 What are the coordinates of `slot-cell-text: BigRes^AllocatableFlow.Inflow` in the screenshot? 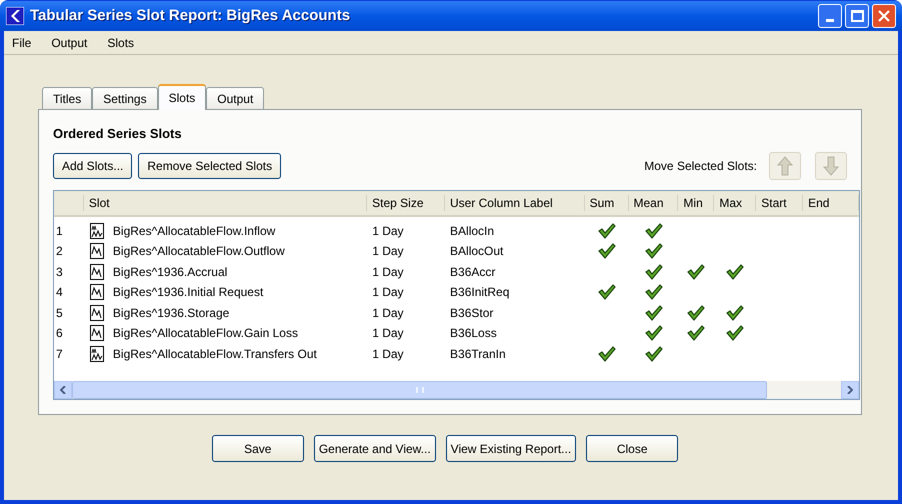 It's located at (194, 231).